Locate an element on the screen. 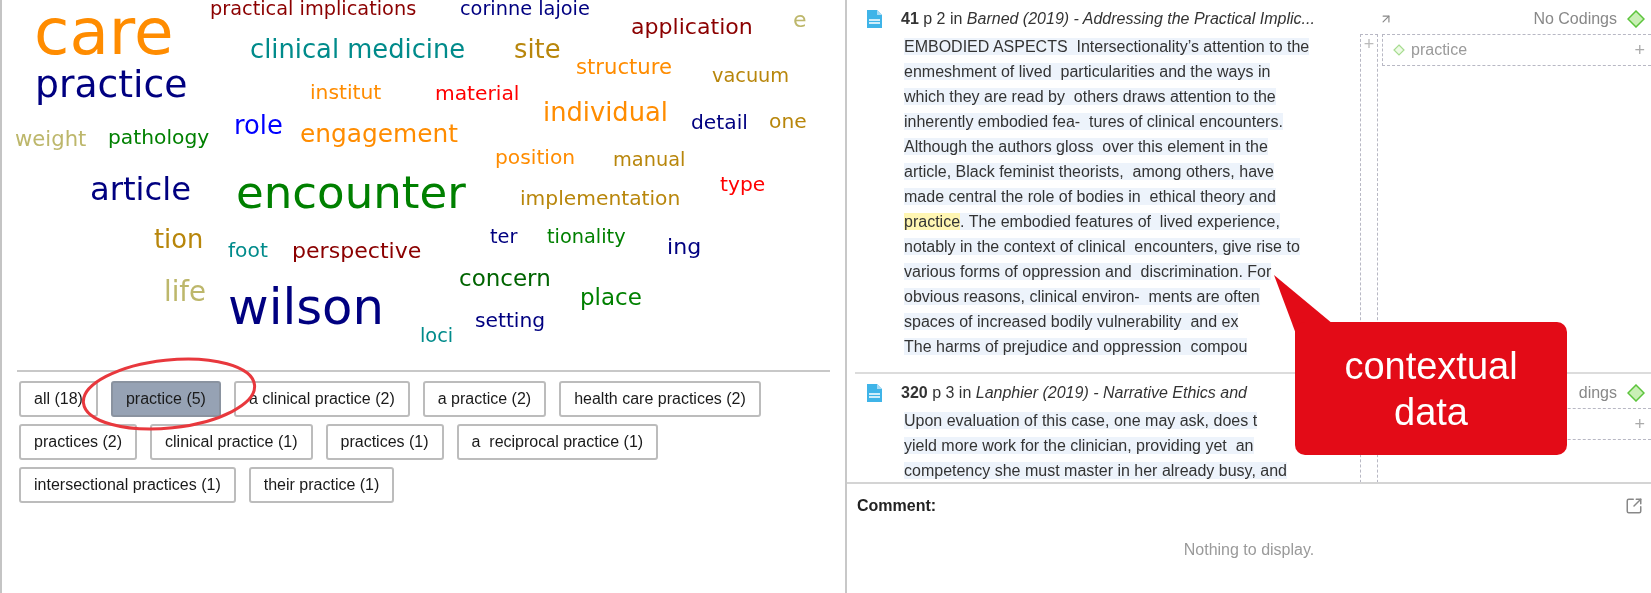 Image resolution: width=1651 pixels, height=593 pixels. cloud-word: place is located at coordinates (611, 298).